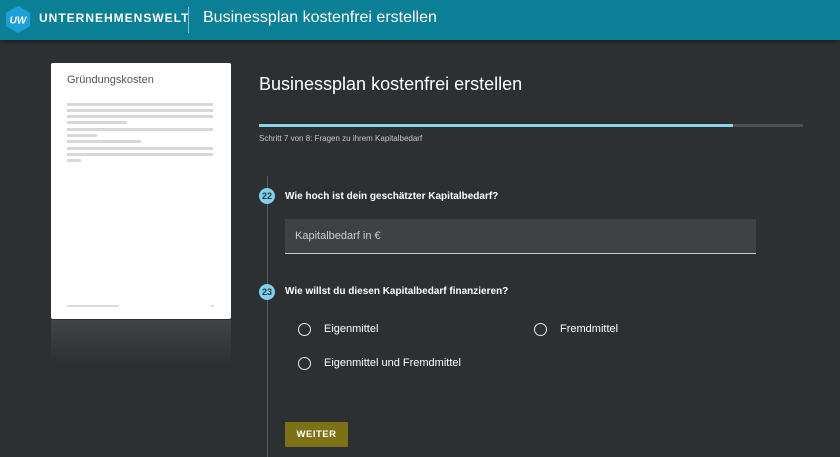  I want to click on radio-option-fremdmittel: Fremdmittel, so click(589, 331).